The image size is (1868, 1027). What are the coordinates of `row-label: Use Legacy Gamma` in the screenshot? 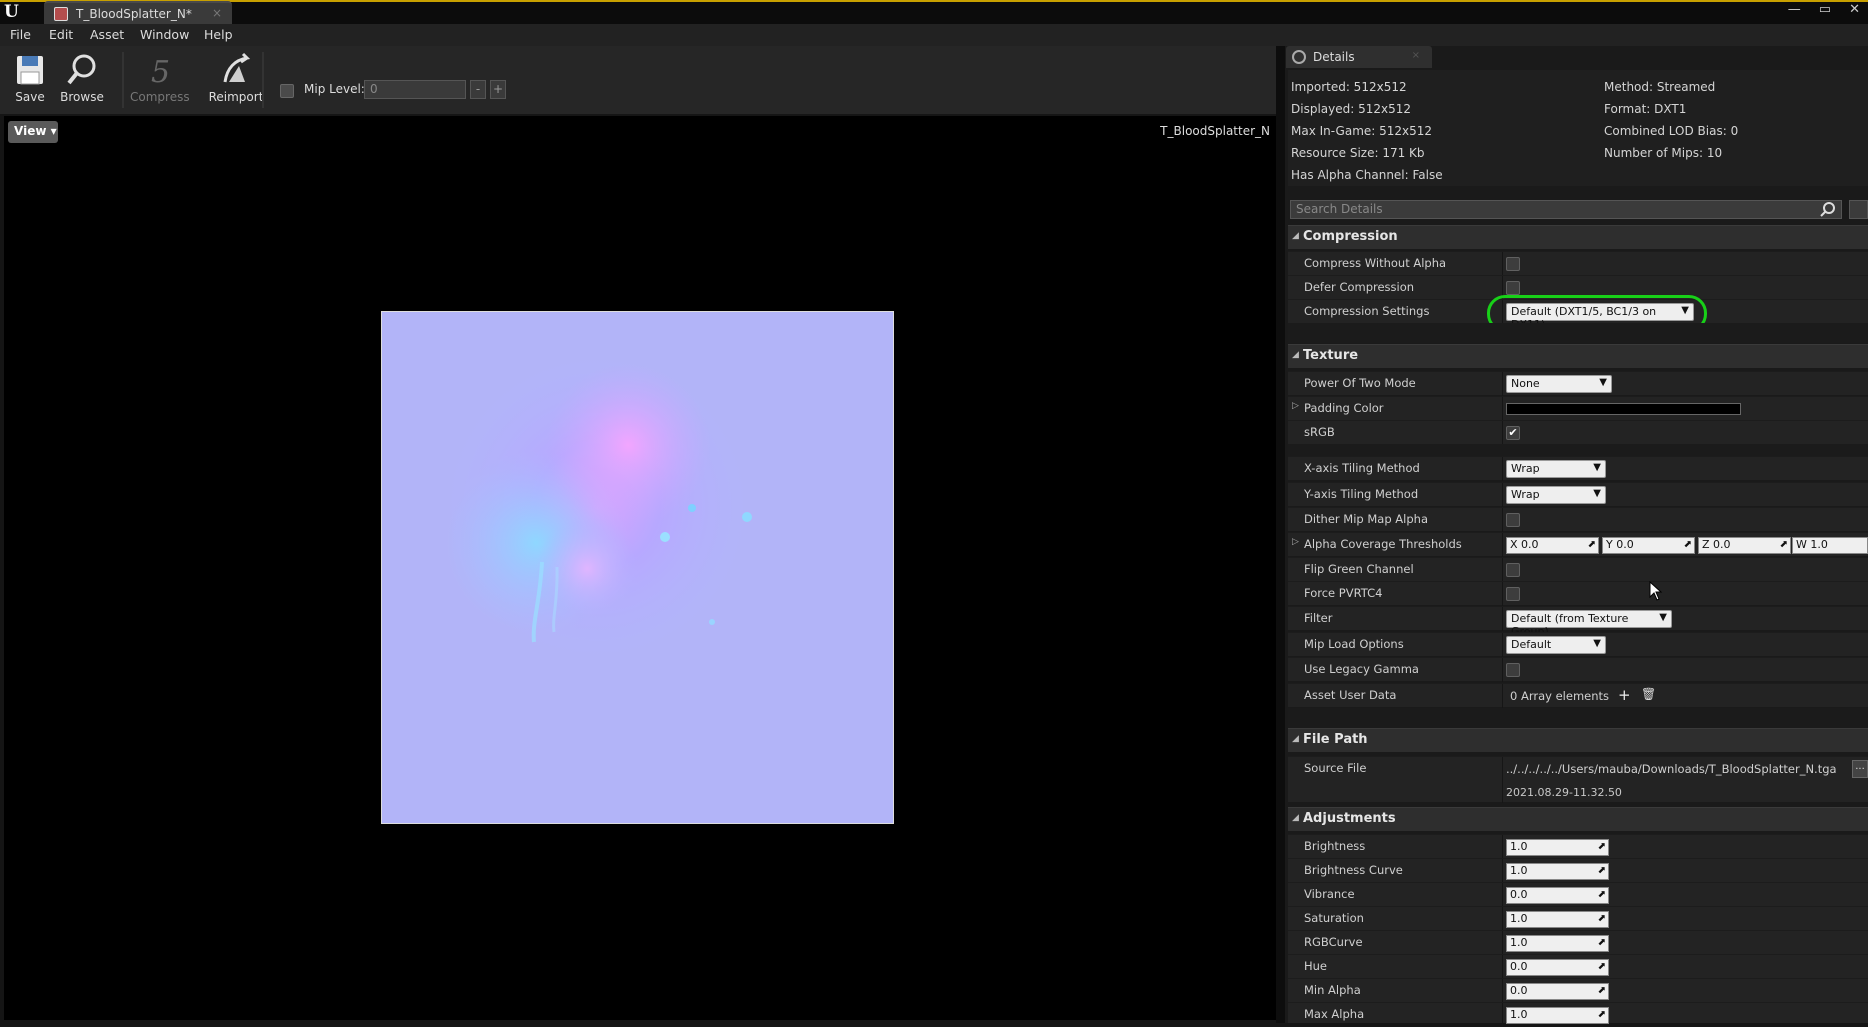 It's located at (1361, 669).